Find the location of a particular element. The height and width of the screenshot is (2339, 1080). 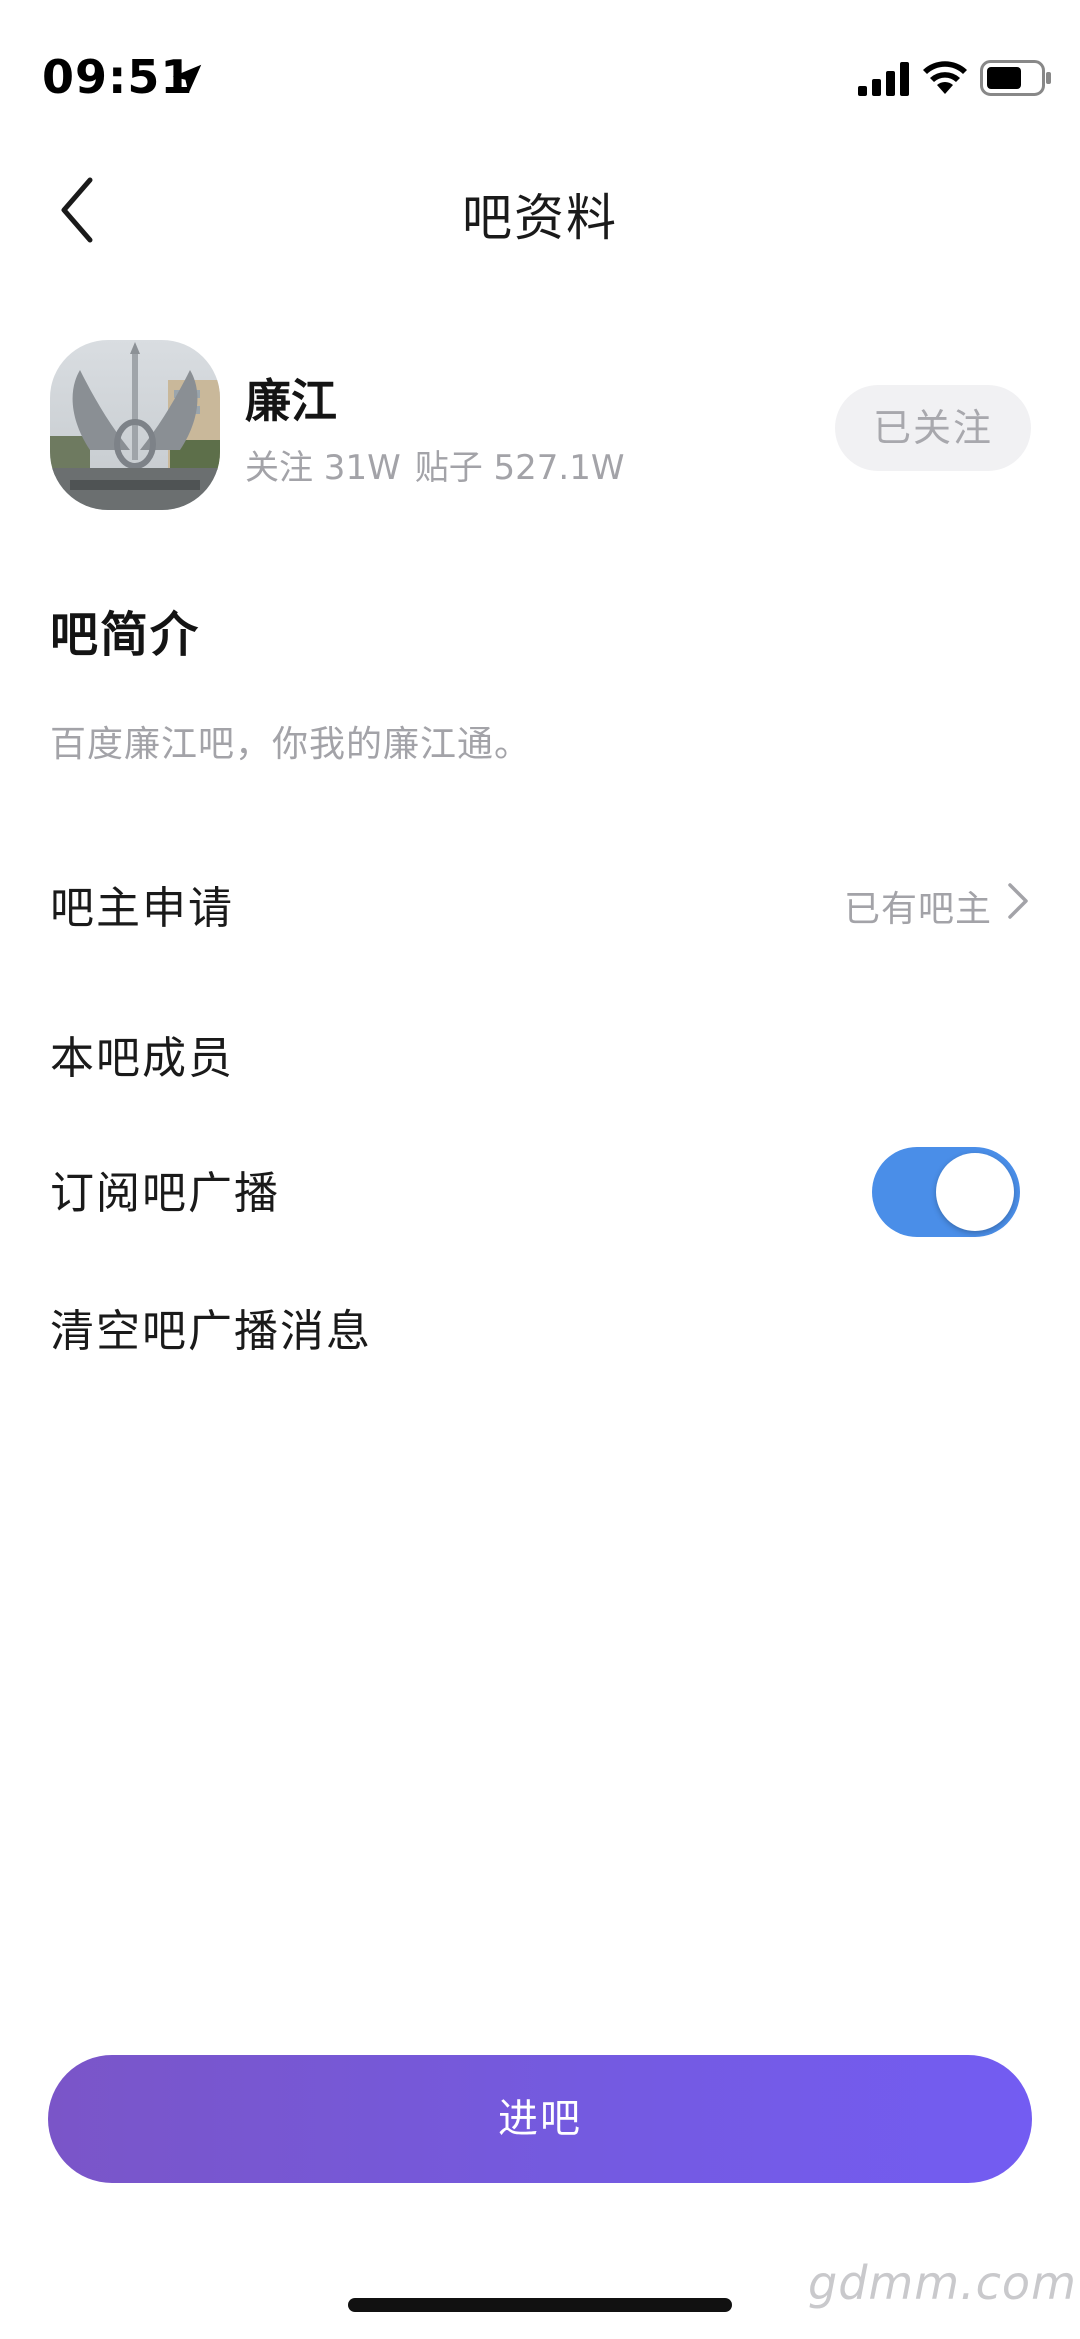

row-label: 订阅吧广播 is located at coordinates (165, 1193).